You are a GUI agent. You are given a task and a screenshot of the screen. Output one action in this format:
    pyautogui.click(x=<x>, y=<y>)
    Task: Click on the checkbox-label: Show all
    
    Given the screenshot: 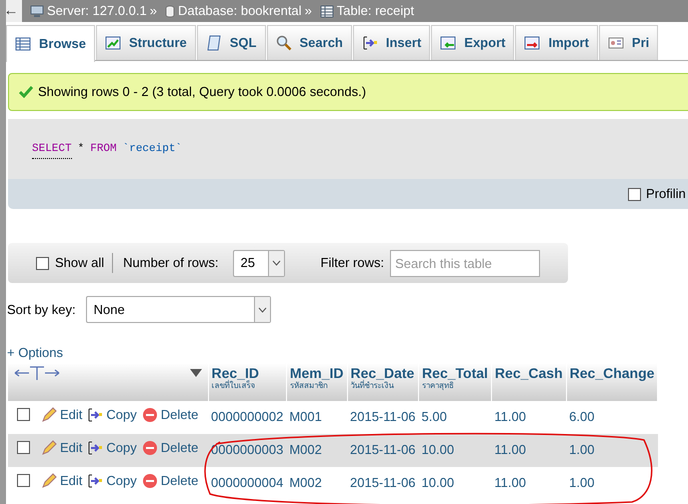 What is the action you would take?
    pyautogui.click(x=79, y=263)
    